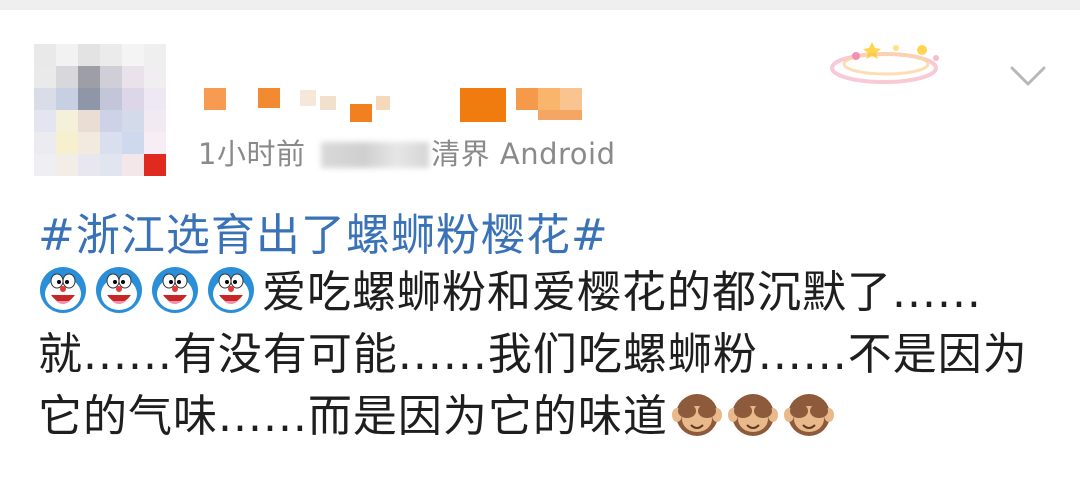  What do you see at coordinates (533, 354) in the screenshot?
I see `body-line-2: 就......有没有可能......我们吃螺蛳粉......不是因为` at bounding box center [533, 354].